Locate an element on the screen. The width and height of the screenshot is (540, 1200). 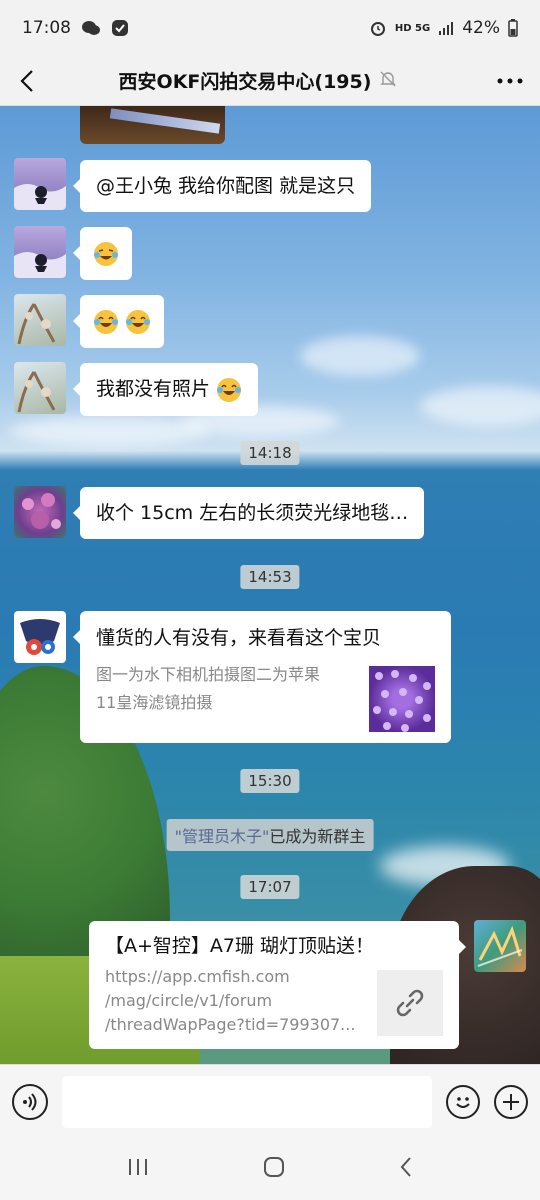
timestamp: 17:07 is located at coordinates (270, 887).